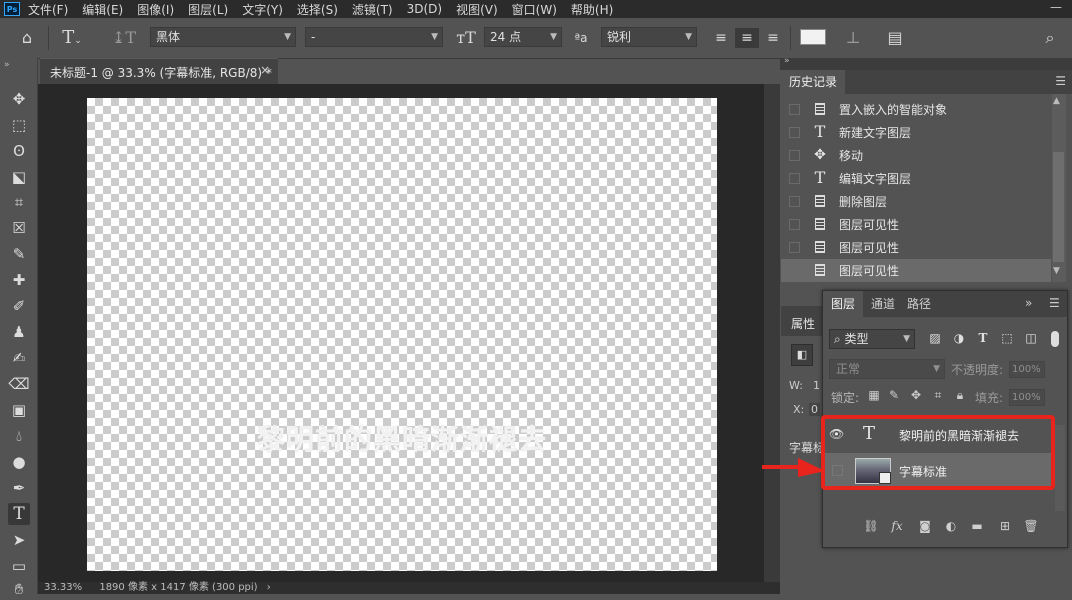 The width and height of the screenshot is (1072, 600). I want to click on blend-mode-select: 正常 ▼, so click(887, 369).